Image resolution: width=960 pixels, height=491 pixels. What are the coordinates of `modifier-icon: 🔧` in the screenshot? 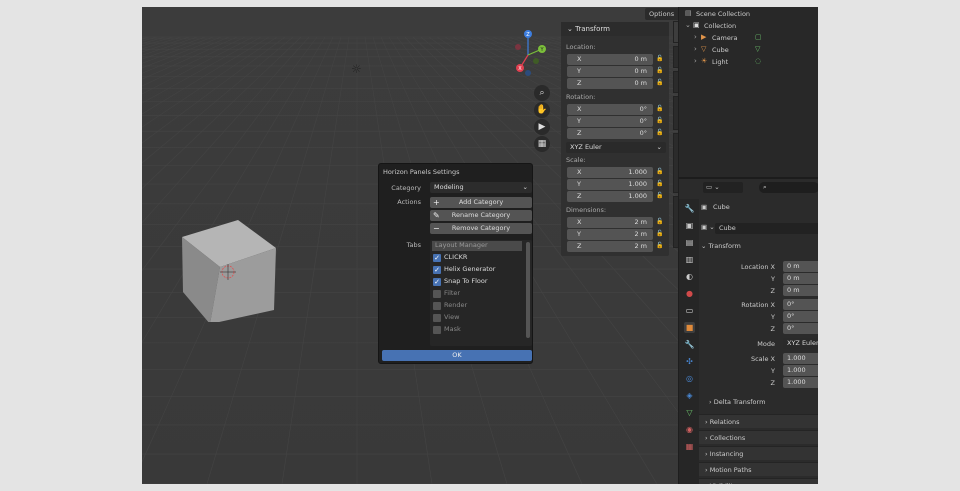 It's located at (689, 344).